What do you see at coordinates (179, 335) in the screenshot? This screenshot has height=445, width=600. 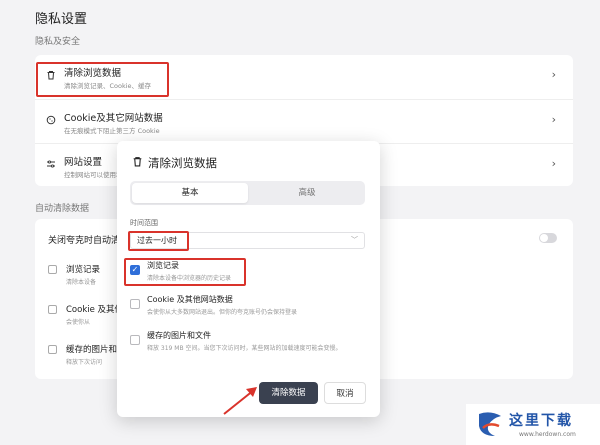 I see `option-label: 缓存的图片和文件` at bounding box center [179, 335].